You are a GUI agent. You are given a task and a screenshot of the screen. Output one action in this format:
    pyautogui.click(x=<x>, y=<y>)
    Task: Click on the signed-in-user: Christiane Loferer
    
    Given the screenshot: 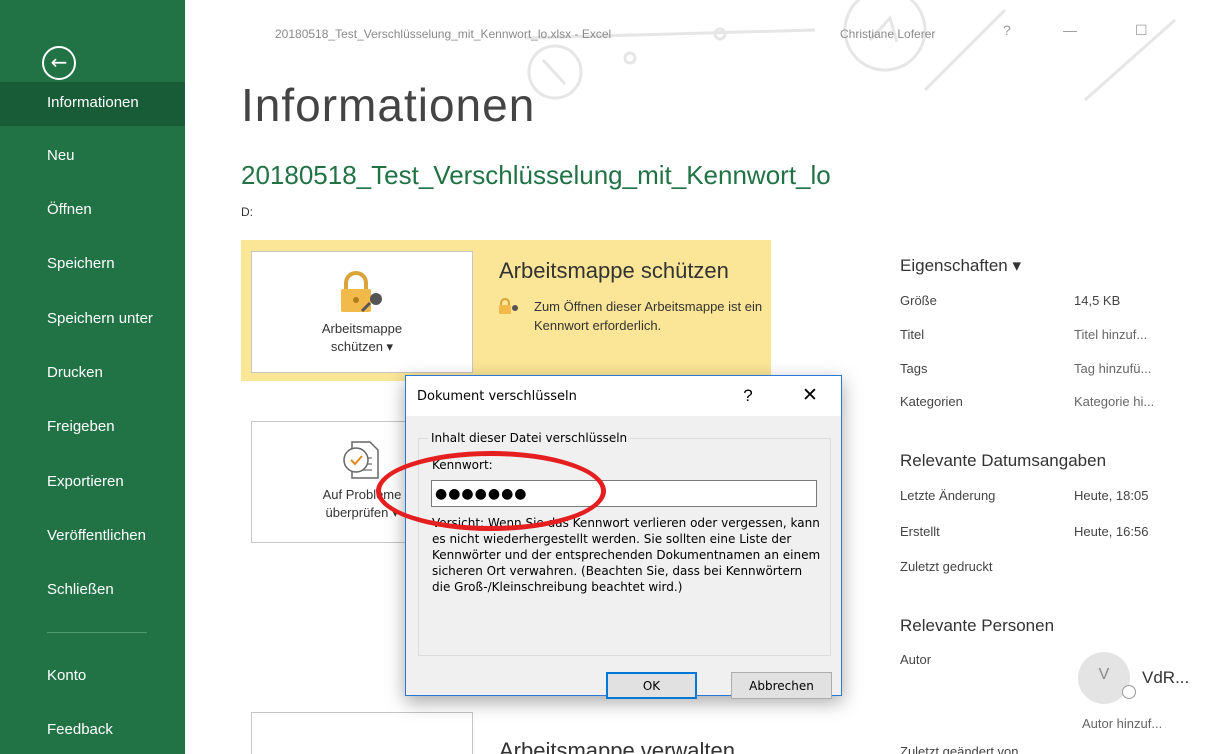 What is the action you would take?
    pyautogui.click(x=887, y=34)
    